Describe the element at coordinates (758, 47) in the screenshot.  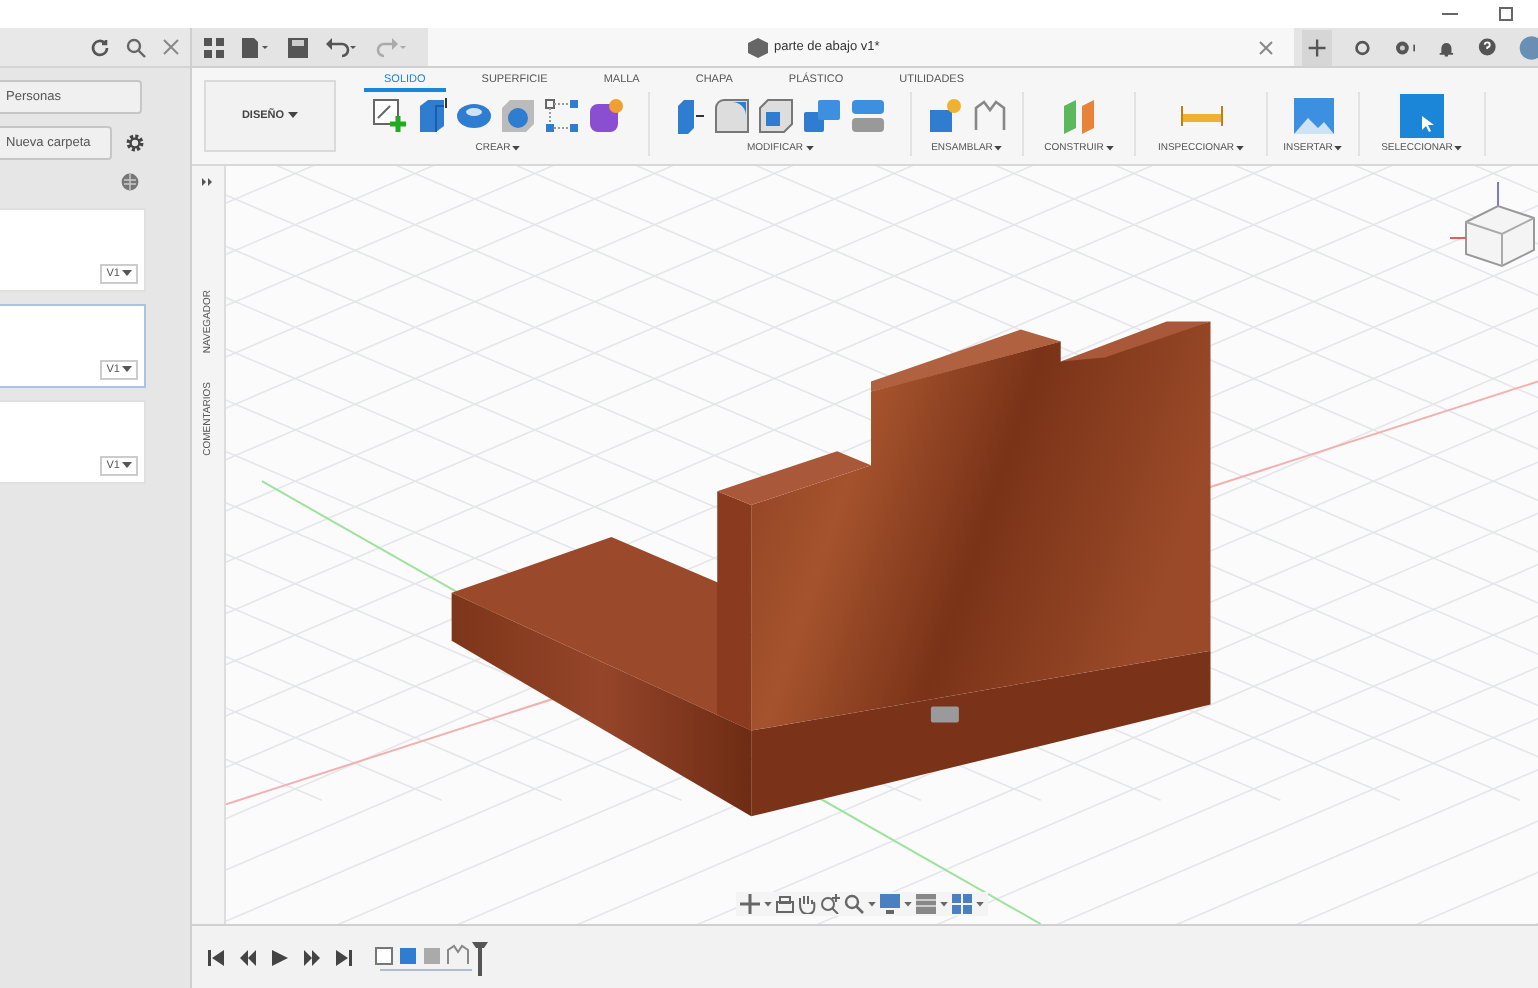
I see `cube-icon` at that location.